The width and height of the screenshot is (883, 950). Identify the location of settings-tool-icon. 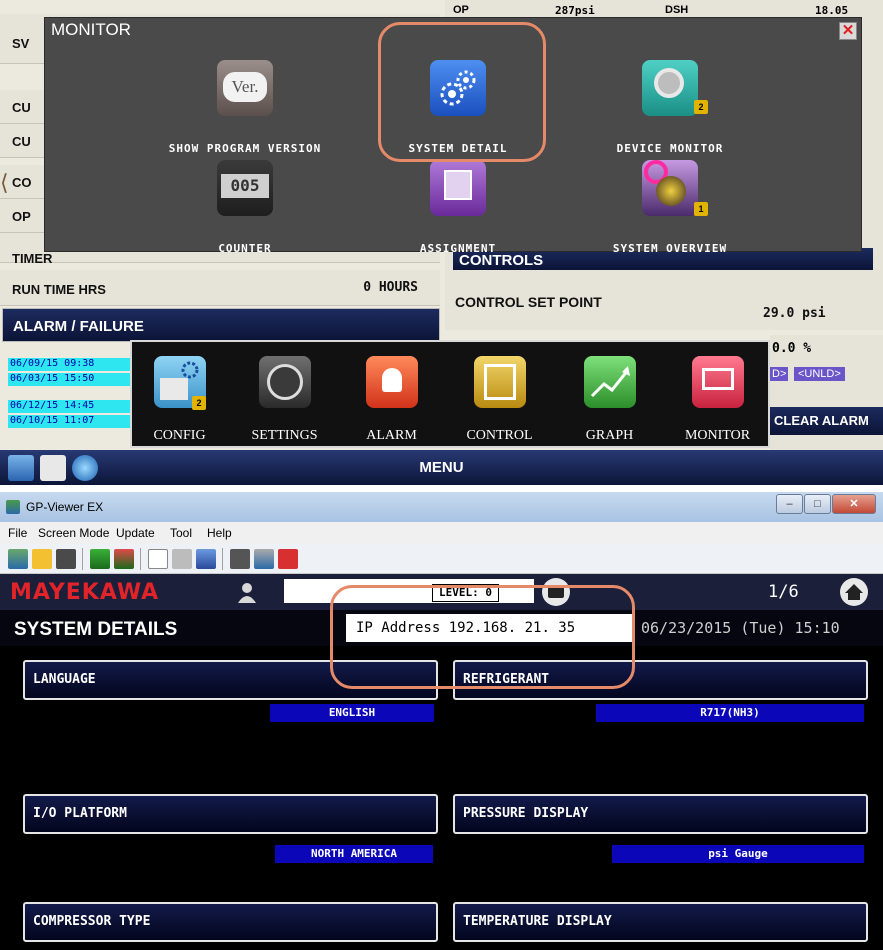
(264, 559).